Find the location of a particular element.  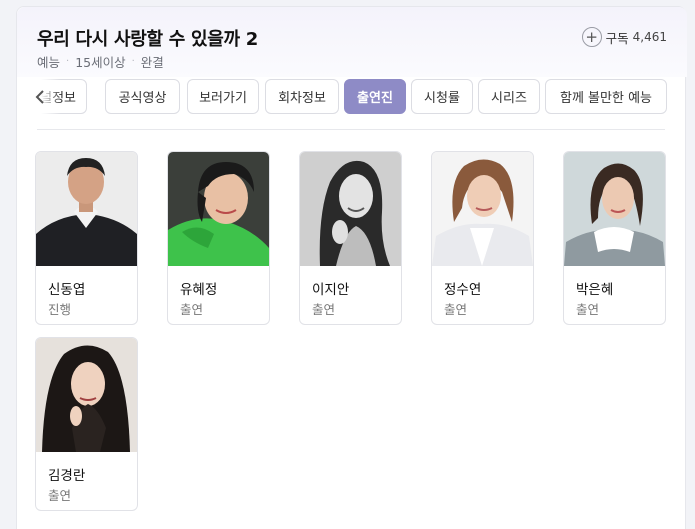

tab-recommended: 함께 볼만한 예능 is located at coordinates (606, 96).